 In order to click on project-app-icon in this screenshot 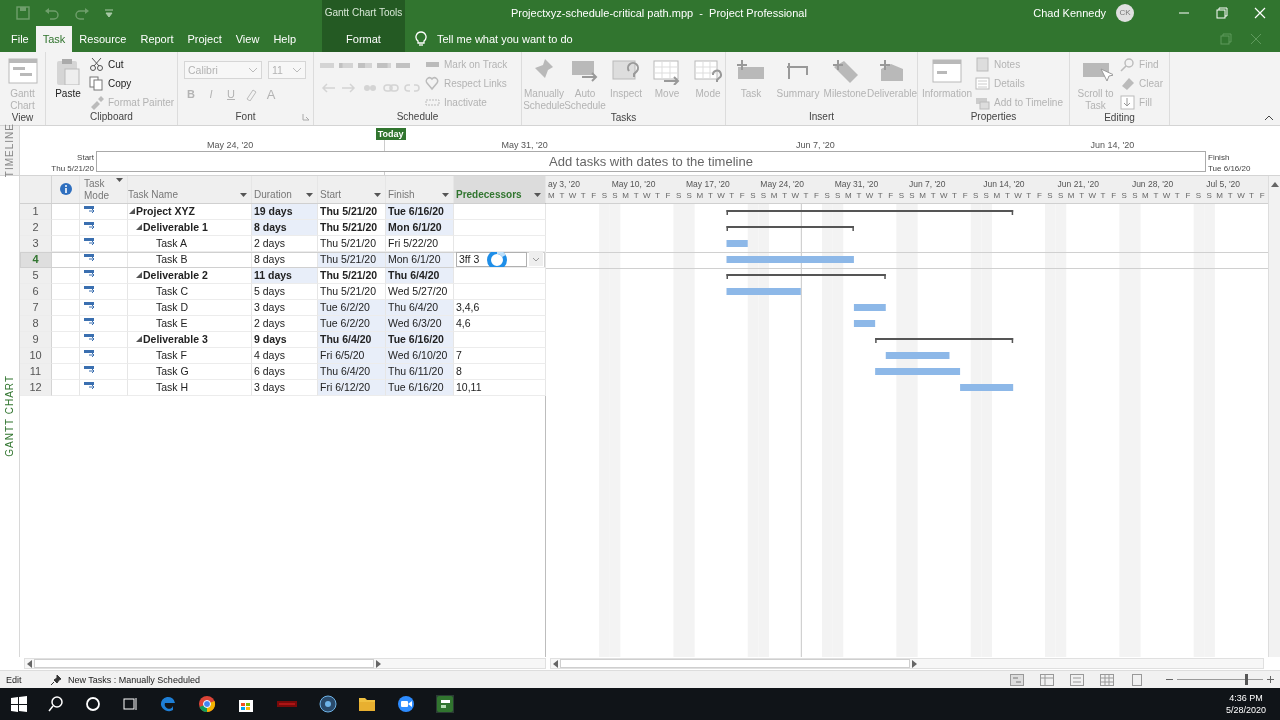, I will do `click(445, 704)`.